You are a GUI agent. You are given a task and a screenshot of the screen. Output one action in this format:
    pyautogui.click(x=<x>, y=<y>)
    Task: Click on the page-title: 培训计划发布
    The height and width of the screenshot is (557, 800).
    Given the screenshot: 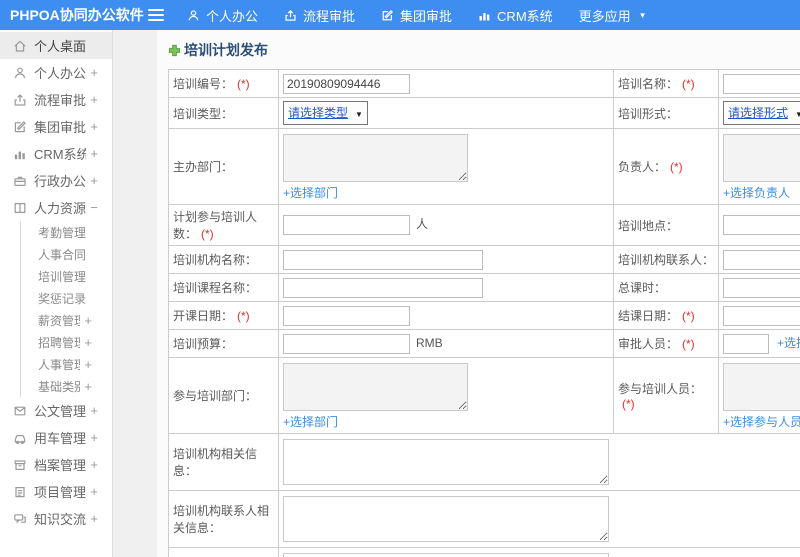 What is the action you would take?
    pyautogui.click(x=484, y=54)
    